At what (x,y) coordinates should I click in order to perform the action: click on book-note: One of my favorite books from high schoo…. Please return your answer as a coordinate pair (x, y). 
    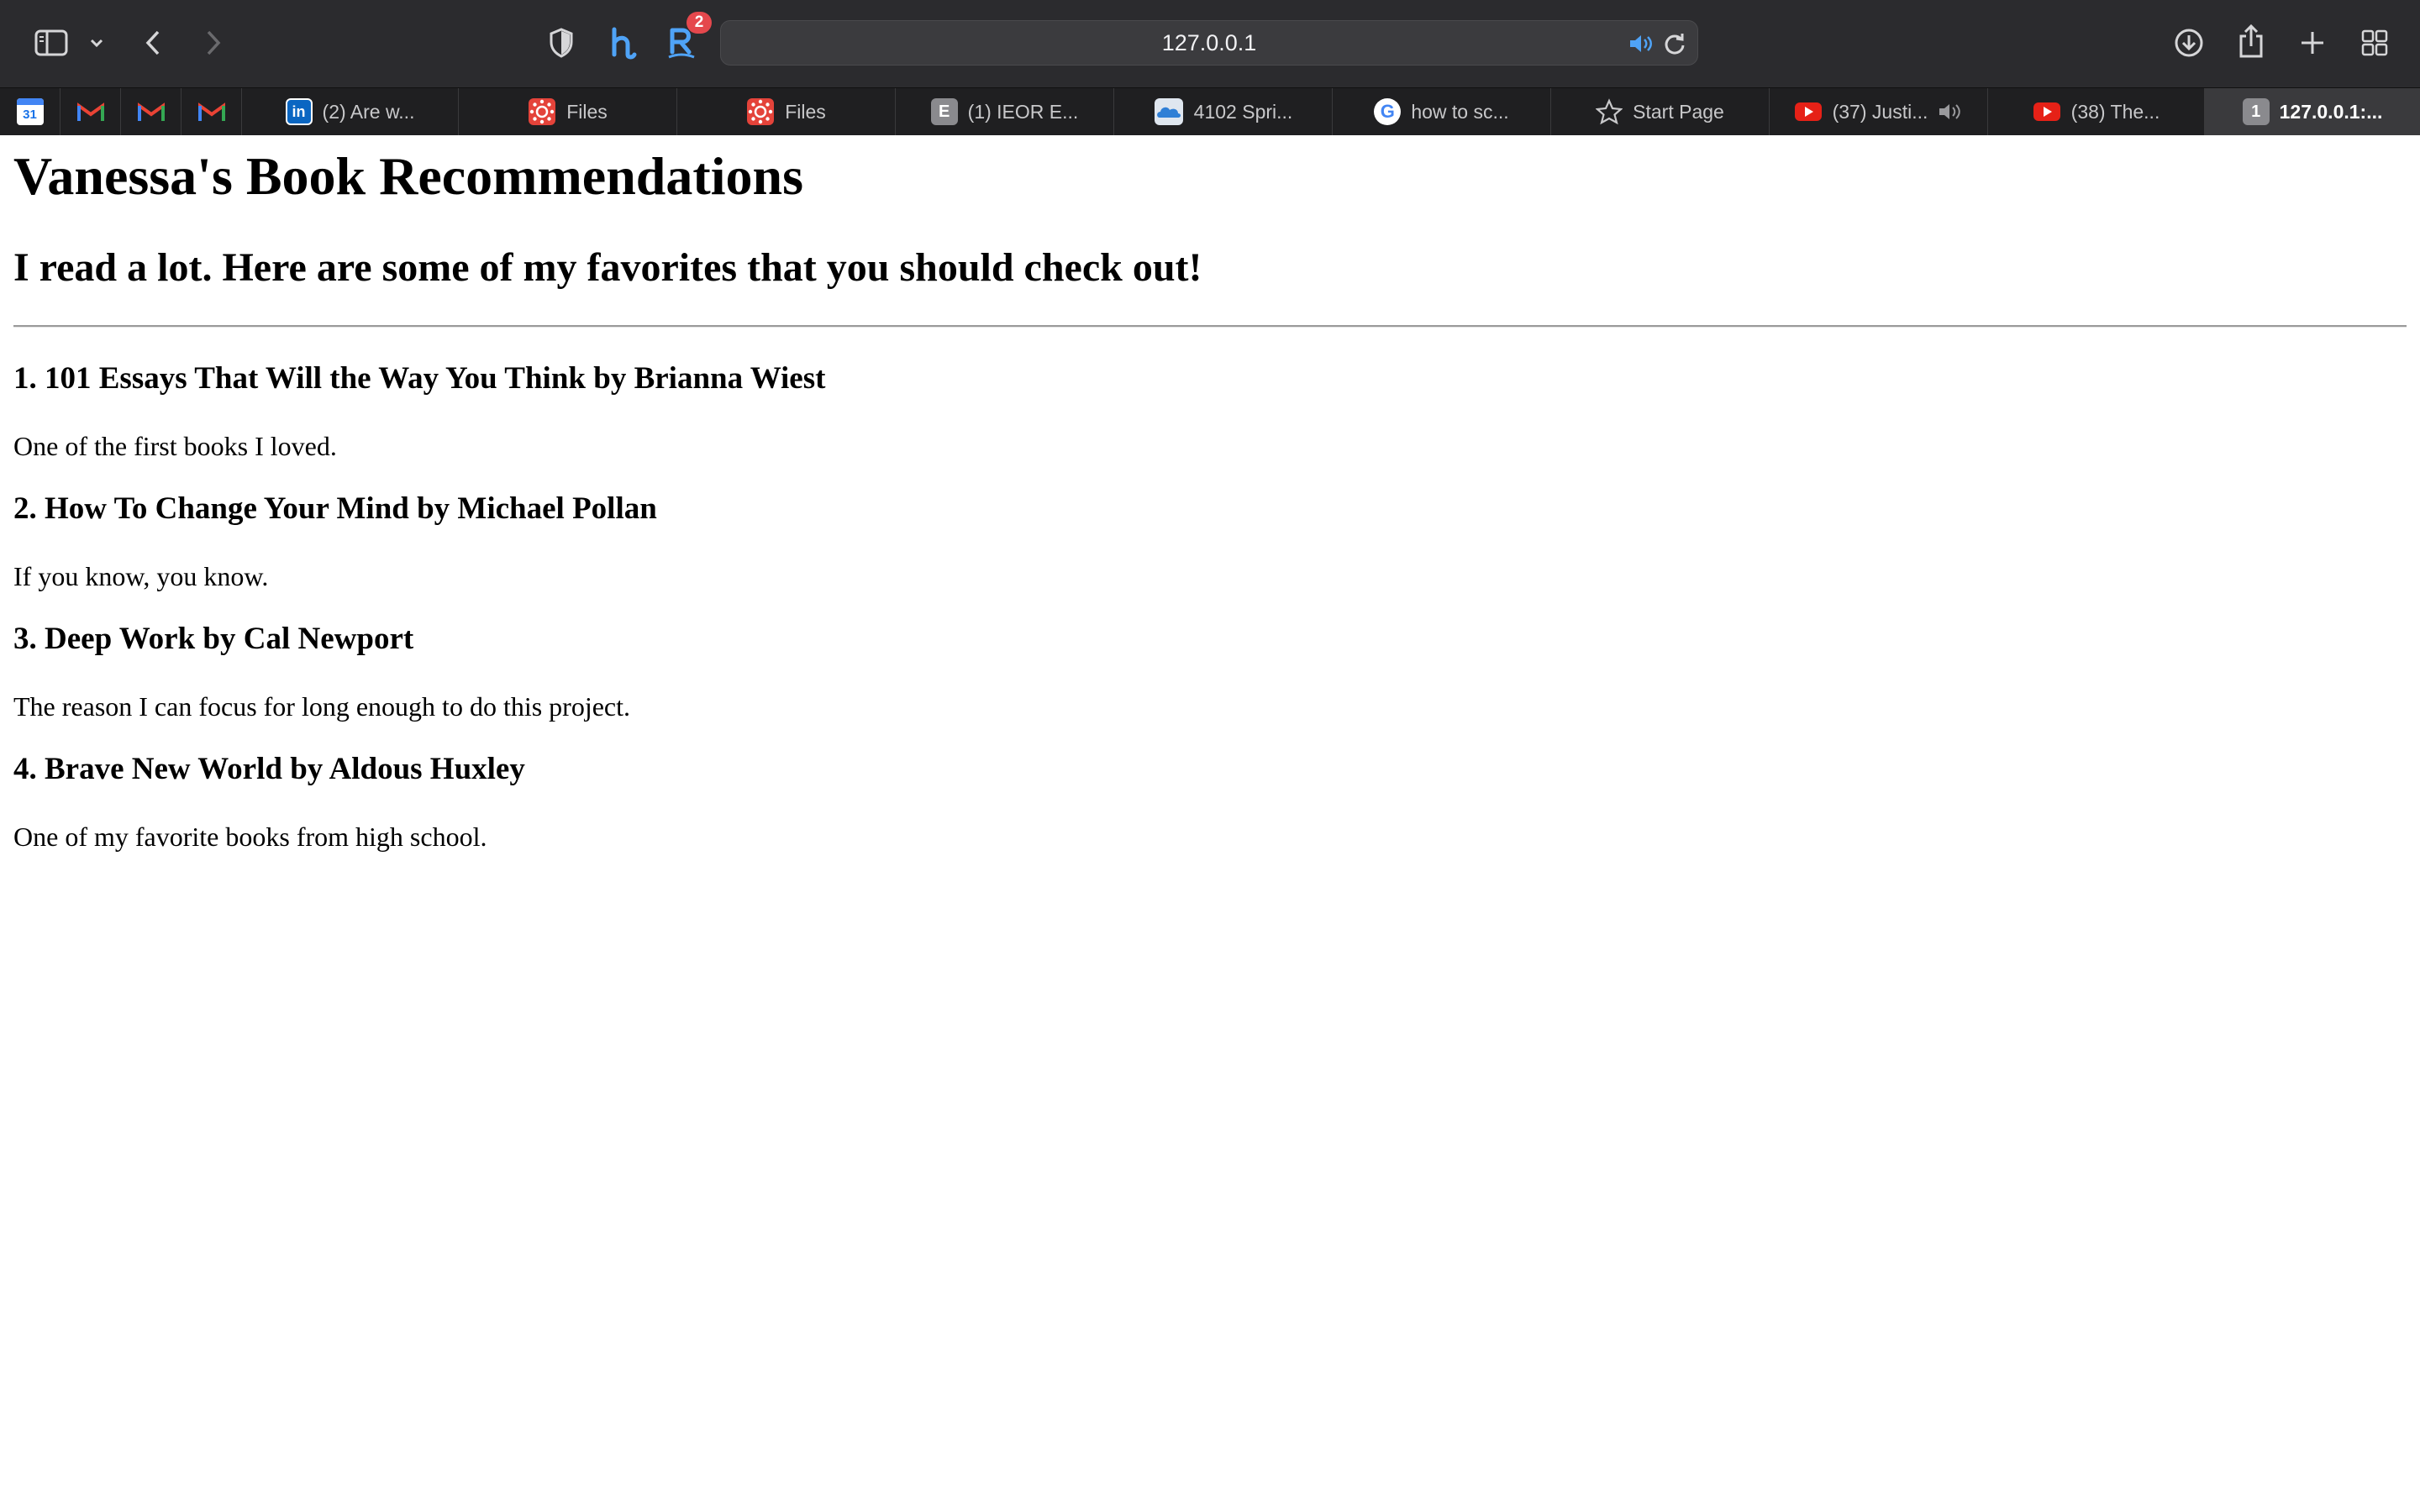
    Looking at the image, I should click on (250, 837).